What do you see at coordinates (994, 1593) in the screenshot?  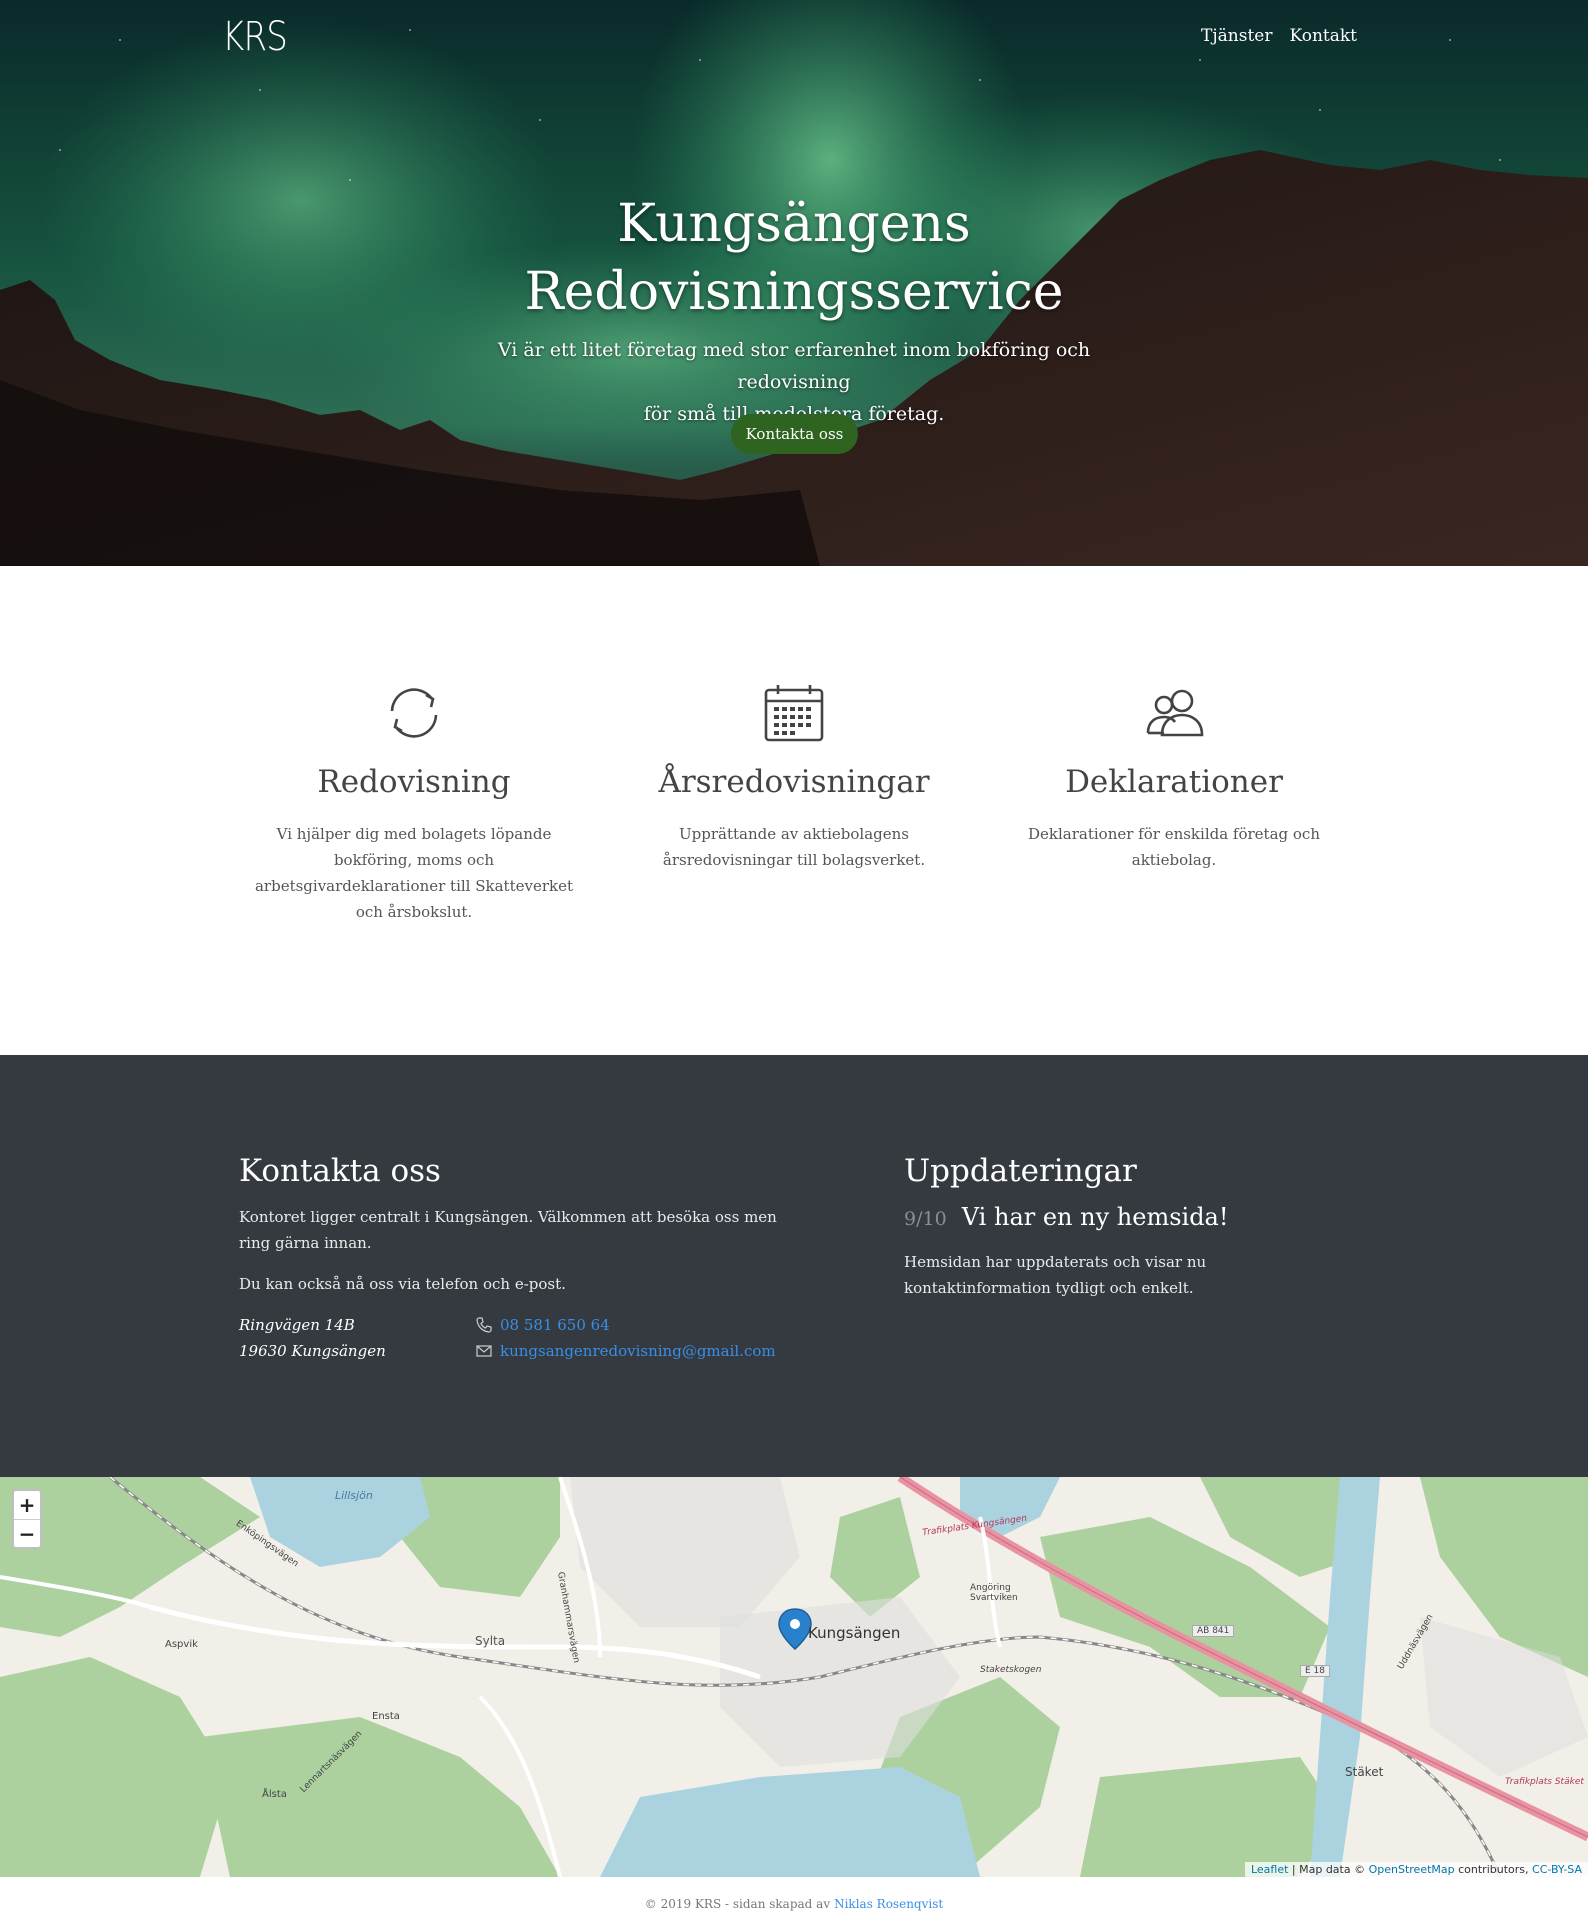 I see `map-label: Angöring Svartviken` at bounding box center [994, 1593].